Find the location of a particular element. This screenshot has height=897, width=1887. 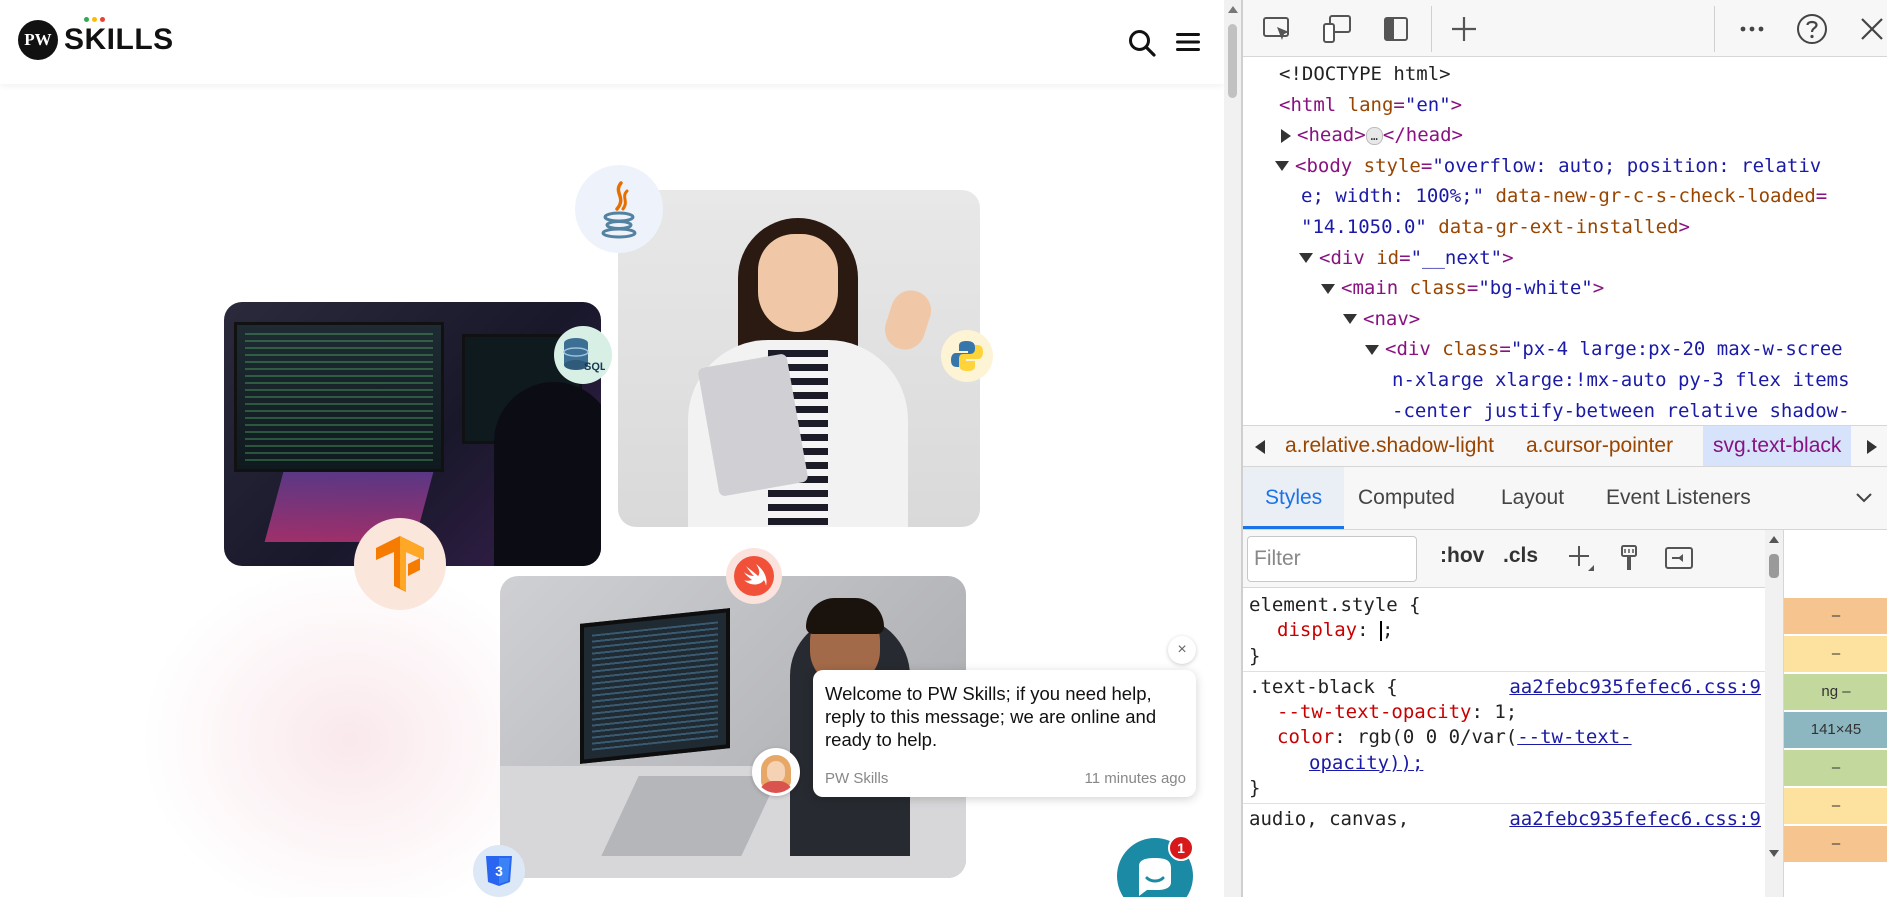

css-property: color is located at coordinates (1305, 737).